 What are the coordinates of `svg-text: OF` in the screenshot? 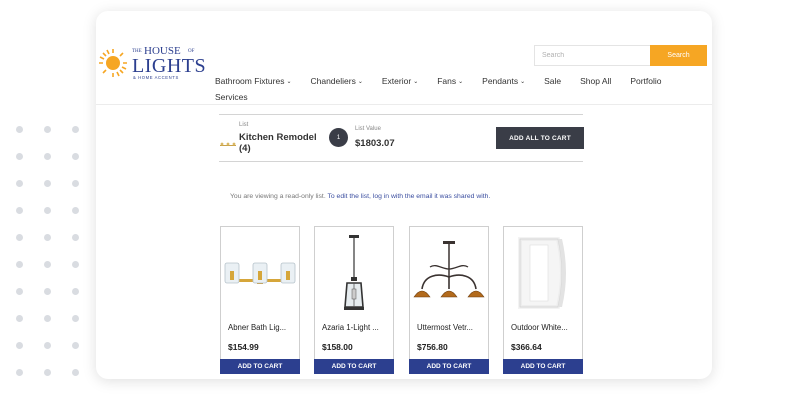 It's located at (191, 51).